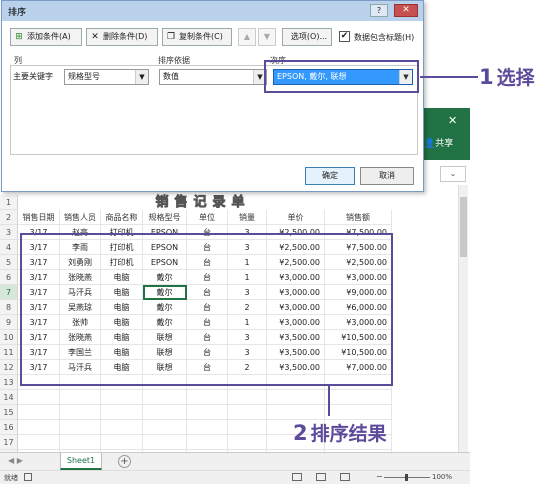 The image size is (547, 484). Describe the element at coordinates (141, 77) in the screenshot. I see `chevron-down-icon: ▼` at that location.